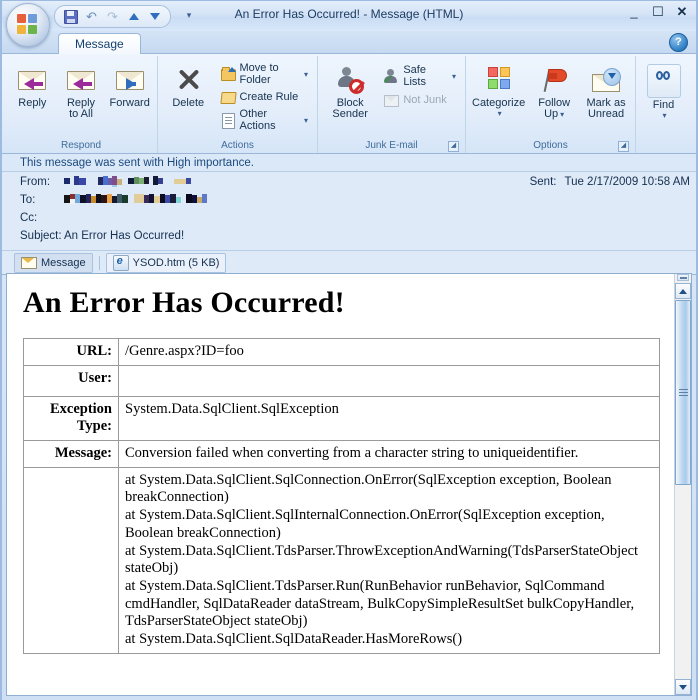 This screenshot has height=700, width=698. I want to click on window-controls: _ ☐ ✕, so click(658, 12).